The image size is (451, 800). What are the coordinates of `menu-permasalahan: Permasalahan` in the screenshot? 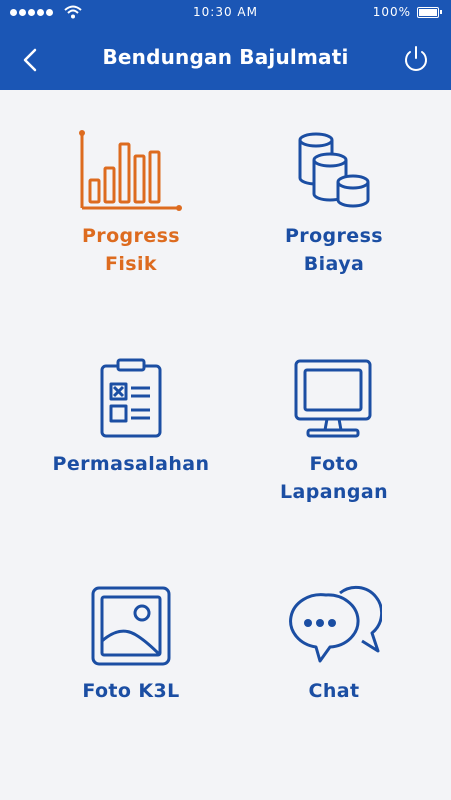 It's located at (131, 418).